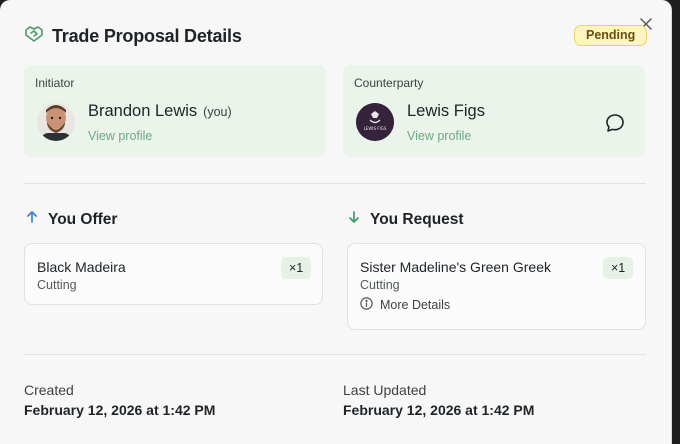  Describe the element at coordinates (147, 36) in the screenshot. I see `dialog-title: Trade Proposal Details` at that location.